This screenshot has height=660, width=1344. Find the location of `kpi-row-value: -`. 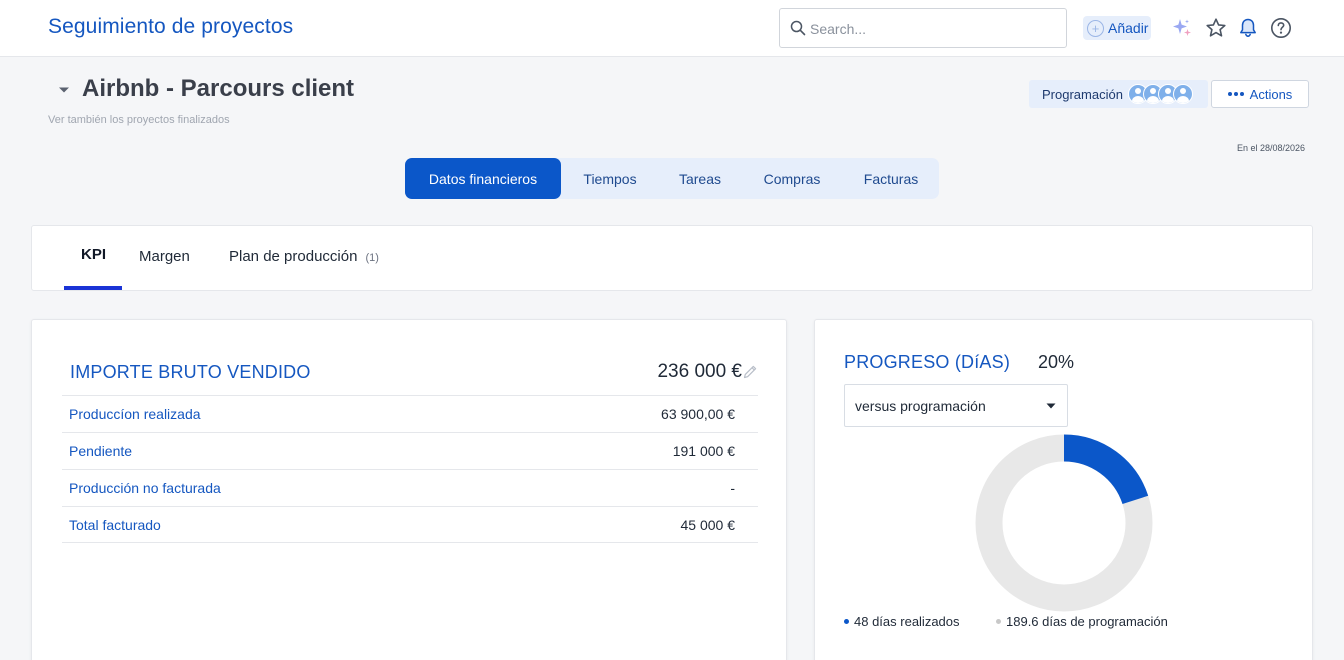

kpi-row-value: - is located at coordinates (732, 488).